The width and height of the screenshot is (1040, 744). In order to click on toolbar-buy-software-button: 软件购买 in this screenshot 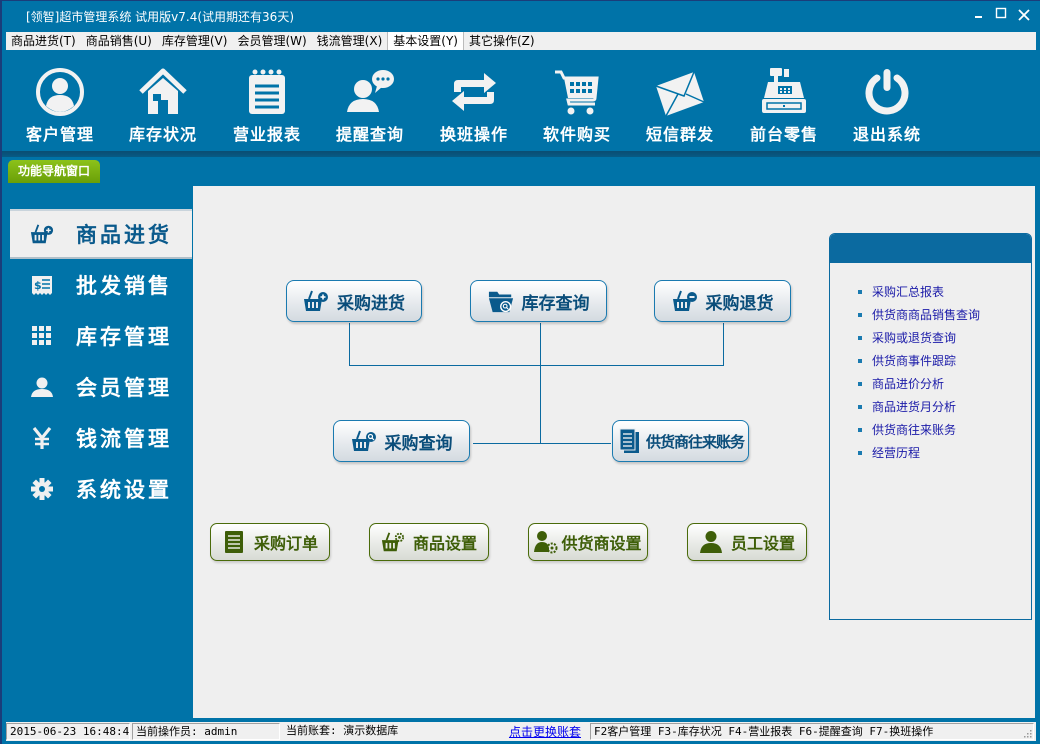, I will do `click(577, 106)`.